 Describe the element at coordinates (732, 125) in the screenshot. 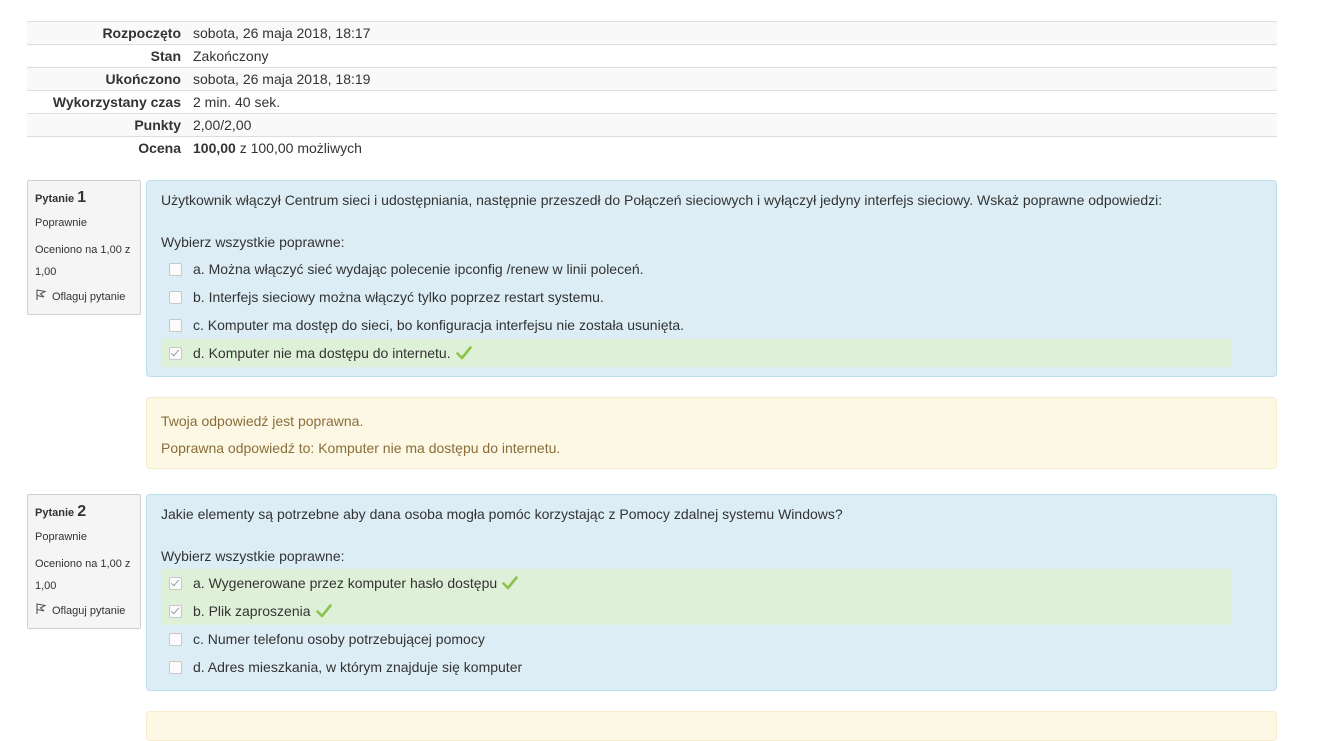

I see `summary-value: 2,00/2,00` at that location.